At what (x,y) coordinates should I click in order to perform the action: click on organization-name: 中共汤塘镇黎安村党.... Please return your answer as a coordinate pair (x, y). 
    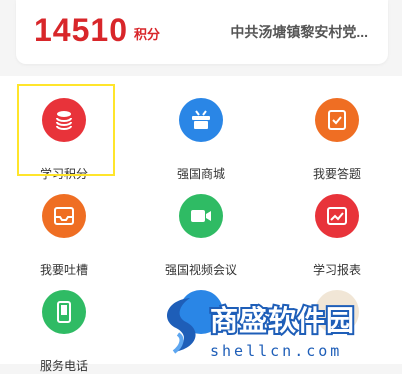
    Looking at the image, I should click on (299, 32).